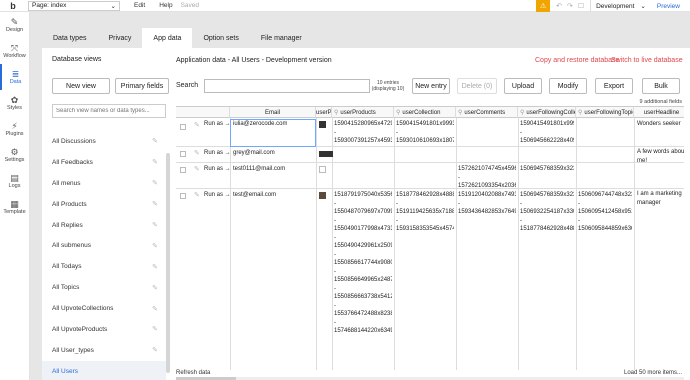  What do you see at coordinates (139, 5) in the screenshot?
I see `menu-edit: Edit` at bounding box center [139, 5].